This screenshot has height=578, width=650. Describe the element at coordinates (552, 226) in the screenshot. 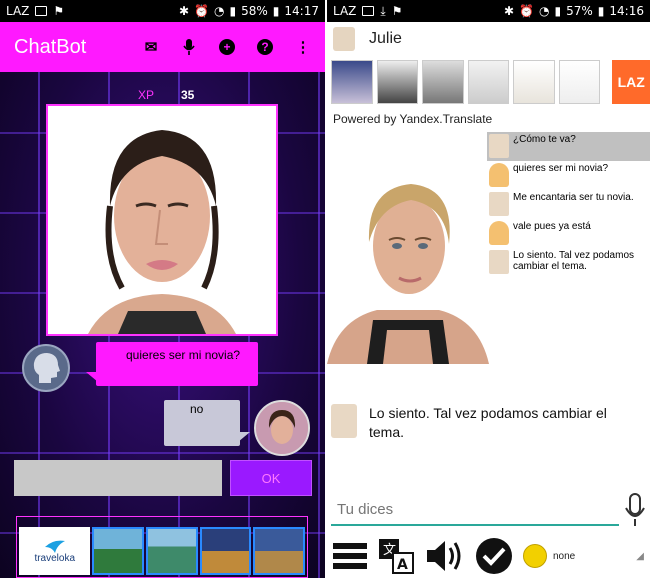

I see `log-entry-text: vale pues ya está` at that location.